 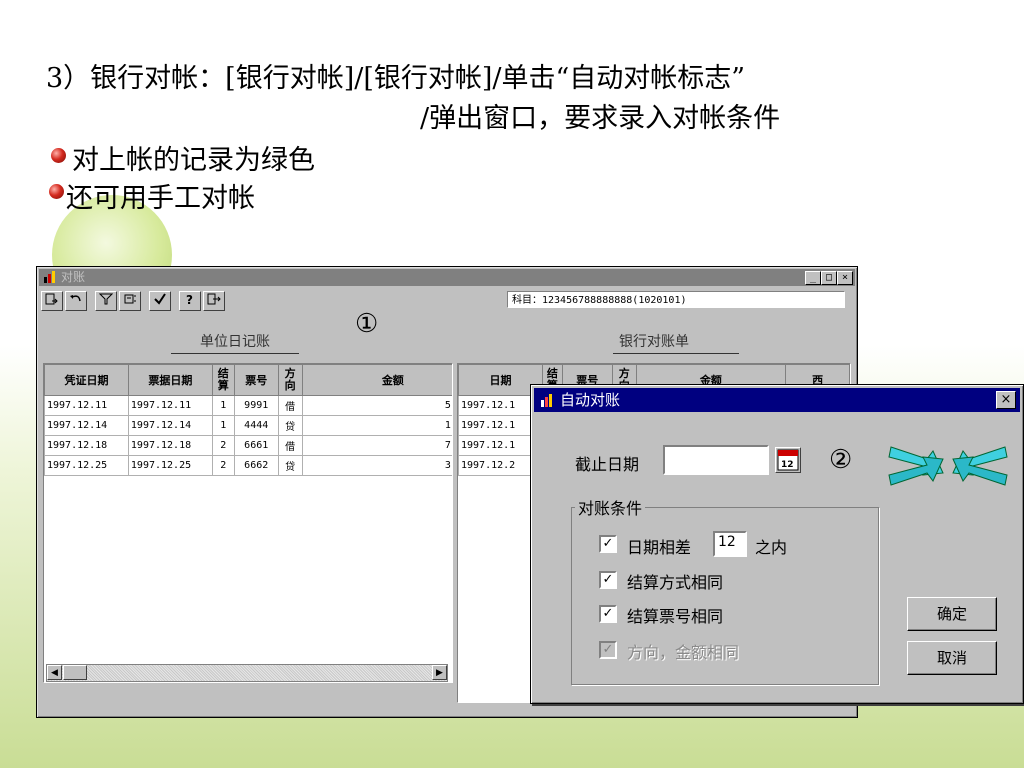 What do you see at coordinates (256, 445) in the screenshot?
I see `table-cell: 6661` at bounding box center [256, 445].